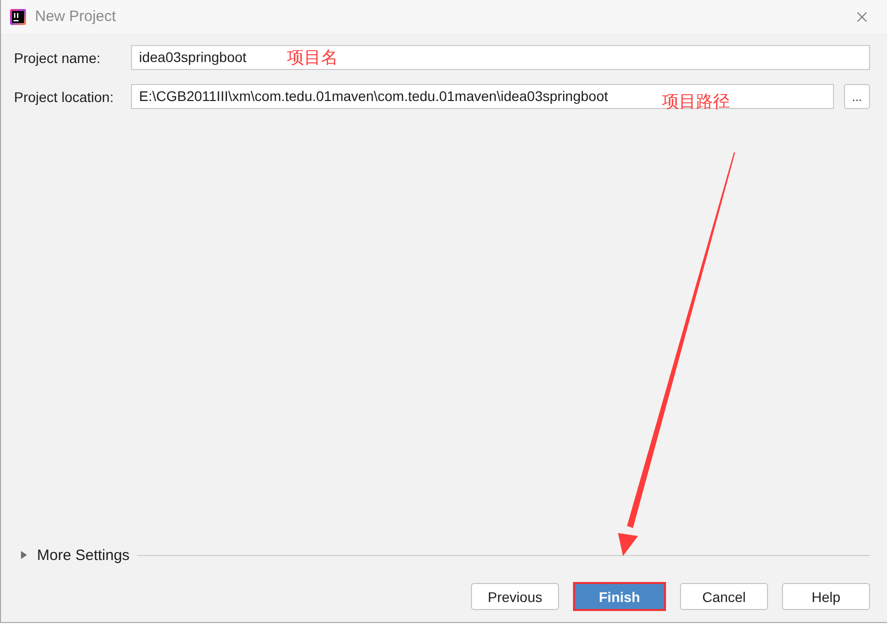 The width and height of the screenshot is (887, 624). Describe the element at coordinates (862, 17) in the screenshot. I see `close-icon` at that location.